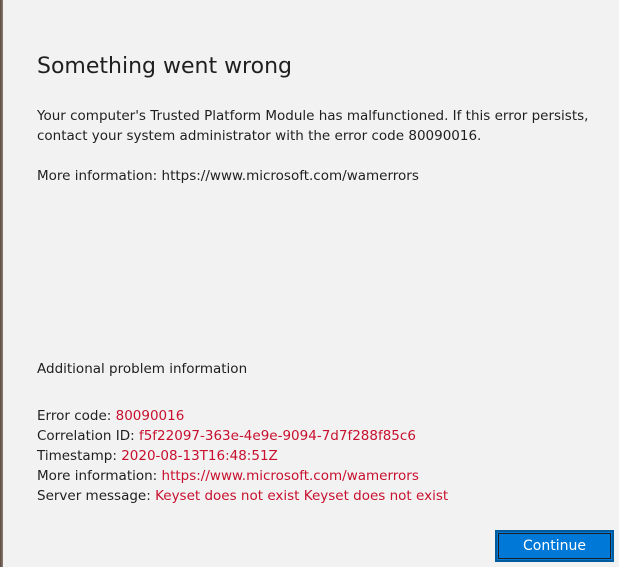 This screenshot has width=619, height=567. What do you see at coordinates (88, 436) in the screenshot?
I see `correlation-id-label: Correlation ID:` at bounding box center [88, 436].